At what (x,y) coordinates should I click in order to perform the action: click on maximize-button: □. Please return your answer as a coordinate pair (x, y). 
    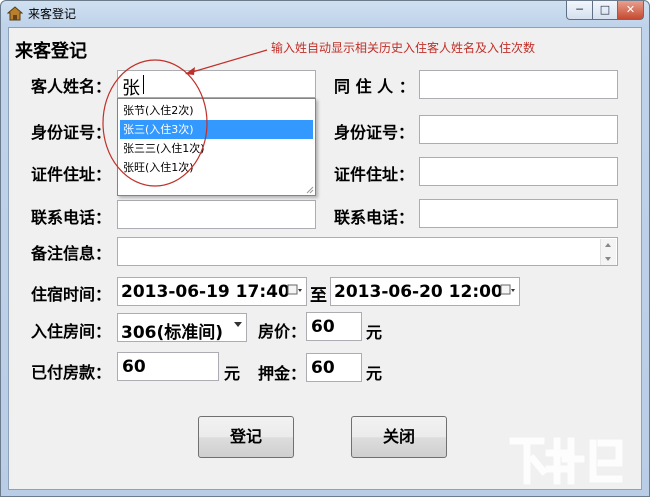
    Looking at the image, I should click on (605, 10).